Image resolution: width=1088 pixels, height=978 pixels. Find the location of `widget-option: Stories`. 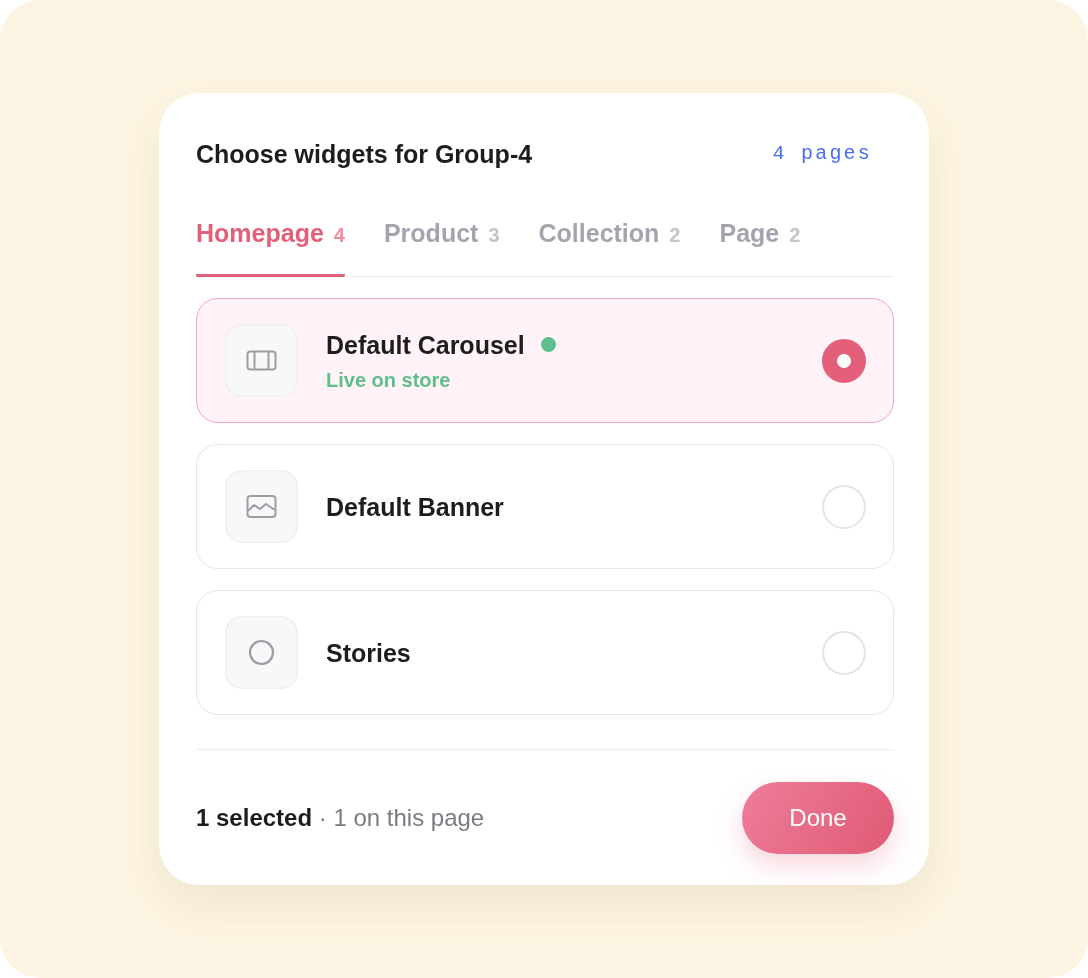

widget-option: Stories is located at coordinates (545, 652).